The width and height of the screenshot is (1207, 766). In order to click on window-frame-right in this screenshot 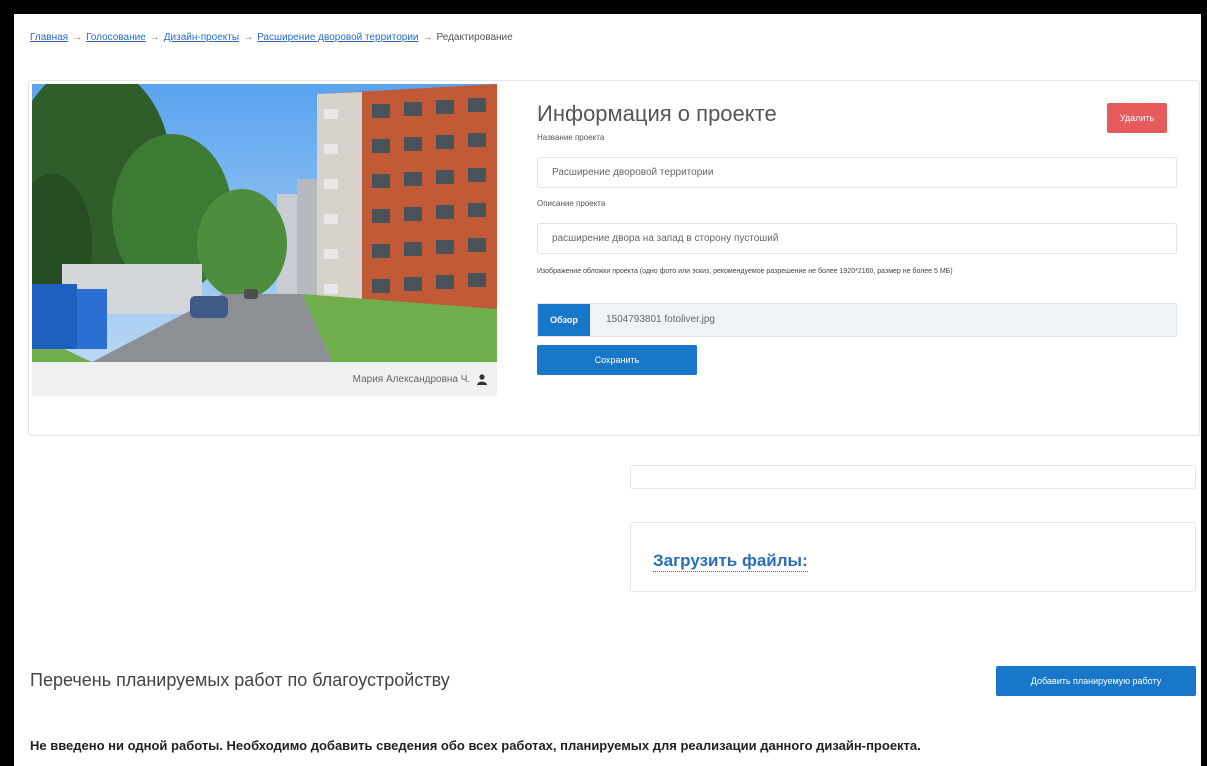, I will do `click(1204, 383)`.